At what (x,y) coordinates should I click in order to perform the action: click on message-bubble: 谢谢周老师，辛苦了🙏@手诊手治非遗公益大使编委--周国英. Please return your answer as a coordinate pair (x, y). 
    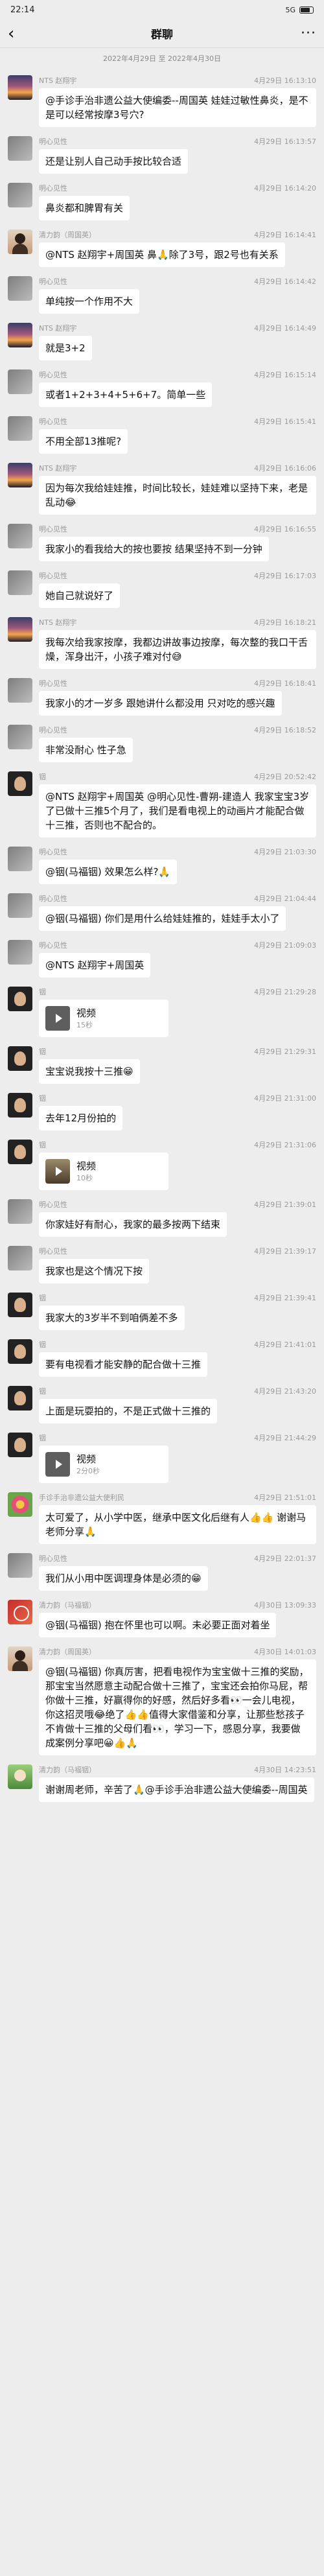
    Looking at the image, I should click on (177, 1789).